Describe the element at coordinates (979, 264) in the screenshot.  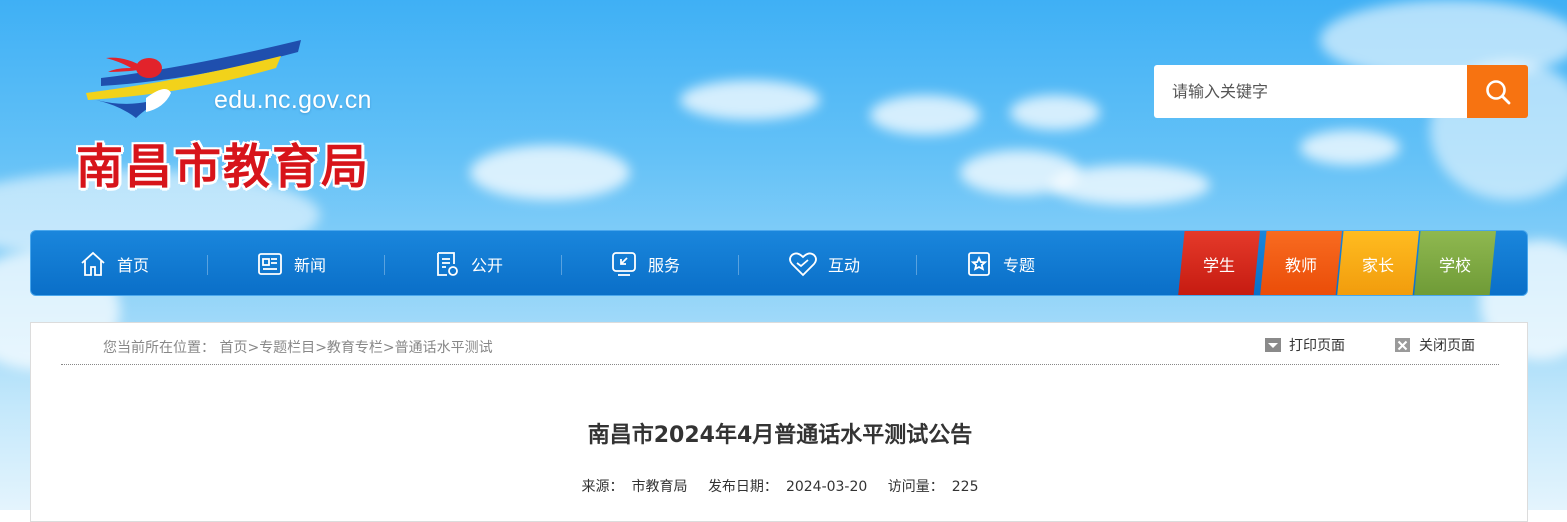
I see `topic-icon` at that location.